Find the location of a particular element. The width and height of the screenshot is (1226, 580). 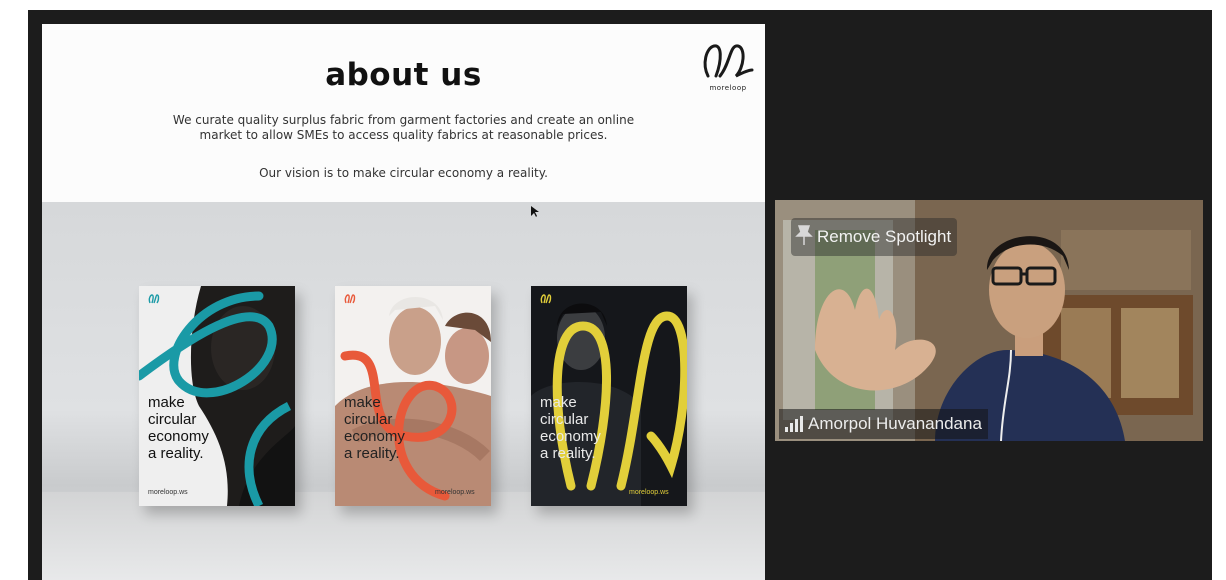

participant-video-tile: Remove Spotlight Amorpol Huvanandana is located at coordinates (989, 320).